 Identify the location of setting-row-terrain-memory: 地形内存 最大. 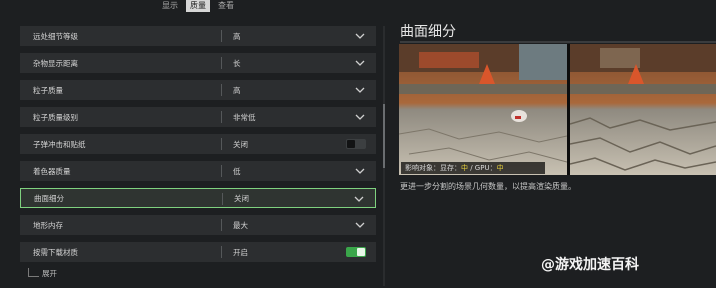
(198, 225).